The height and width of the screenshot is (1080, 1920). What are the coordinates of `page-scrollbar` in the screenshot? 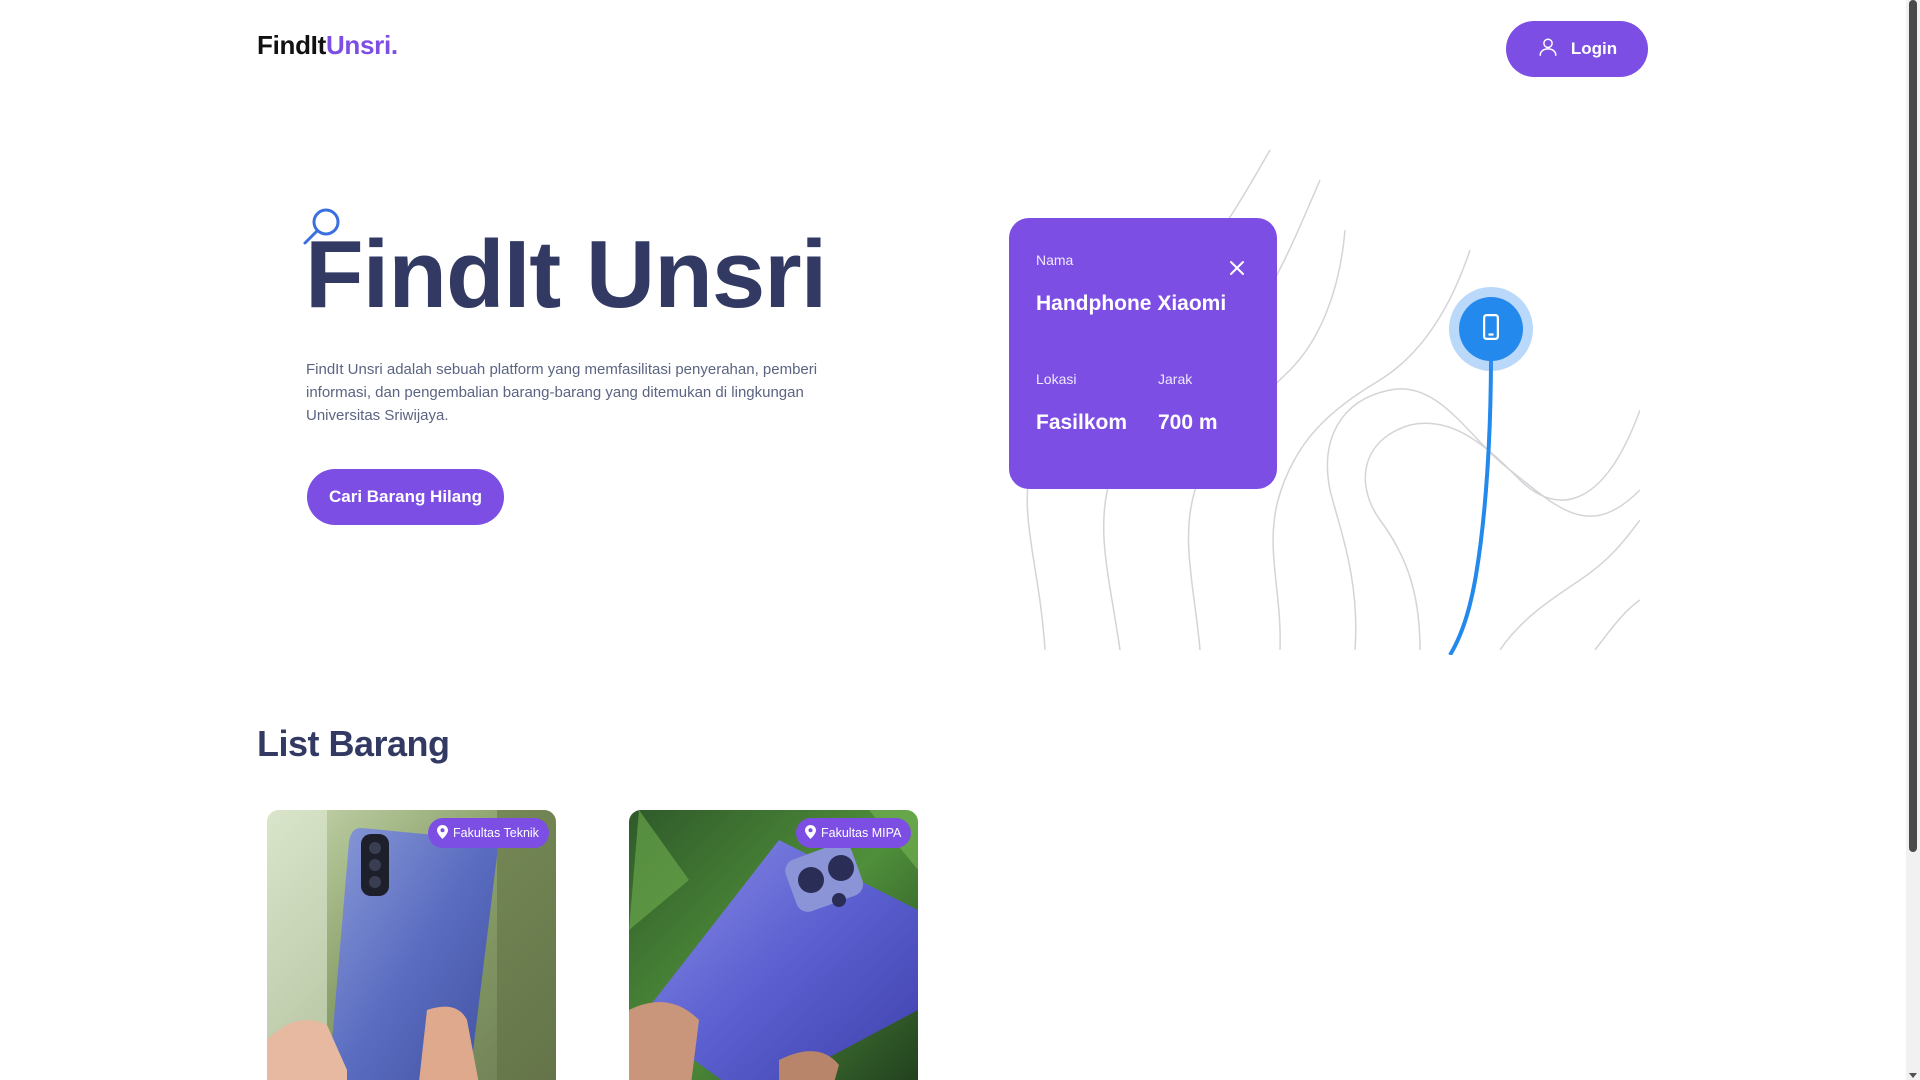 It's located at (1913, 540).